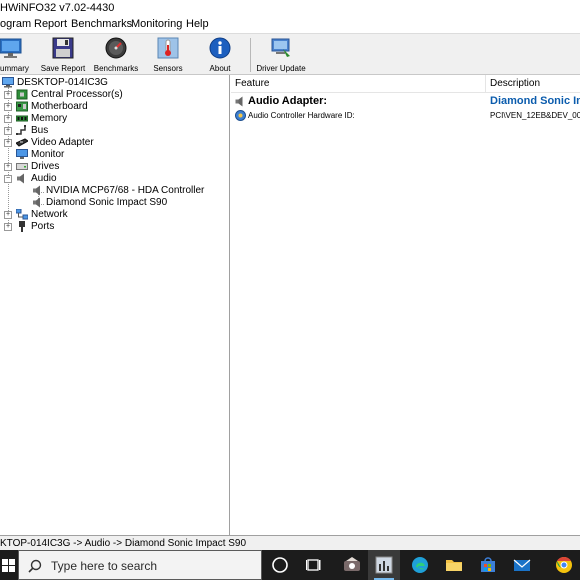 This screenshot has width=580, height=580. Describe the element at coordinates (22, 106) in the screenshot. I see `motherboard-icon` at that location.